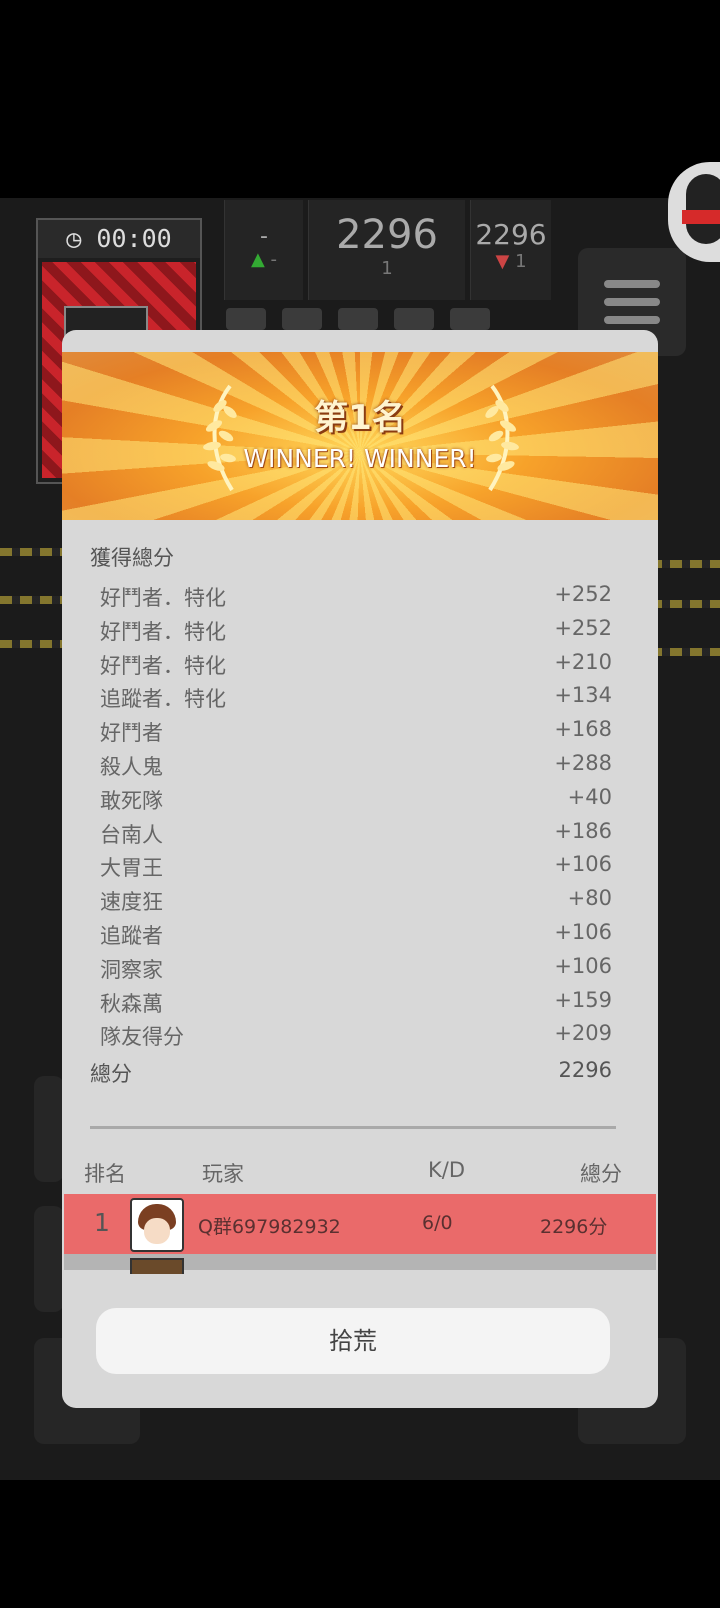 This screenshot has height=1608, width=720. Describe the element at coordinates (447, 1170) in the screenshot. I see `header-kd: K/D` at that location.